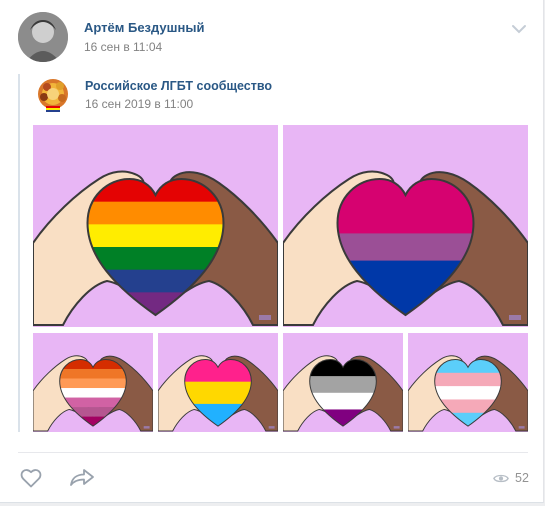 The image size is (545, 506). Describe the element at coordinates (123, 47) in the screenshot. I see `post-date: 16 сен в 11:04` at that location.